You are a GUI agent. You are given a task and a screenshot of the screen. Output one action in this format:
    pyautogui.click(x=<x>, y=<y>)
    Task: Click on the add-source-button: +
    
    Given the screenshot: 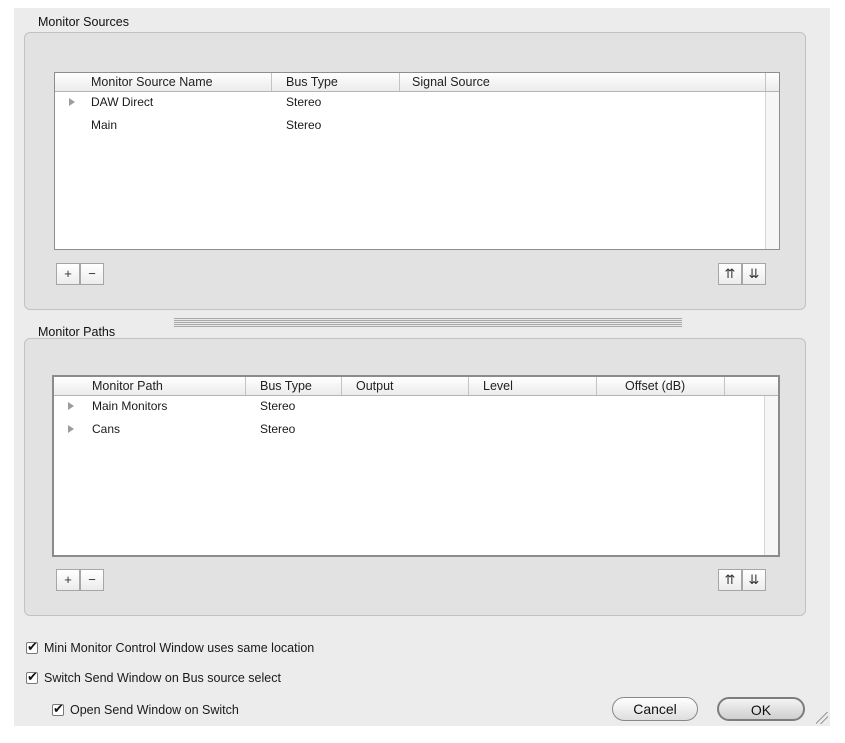 What is the action you would take?
    pyautogui.click(x=68, y=274)
    